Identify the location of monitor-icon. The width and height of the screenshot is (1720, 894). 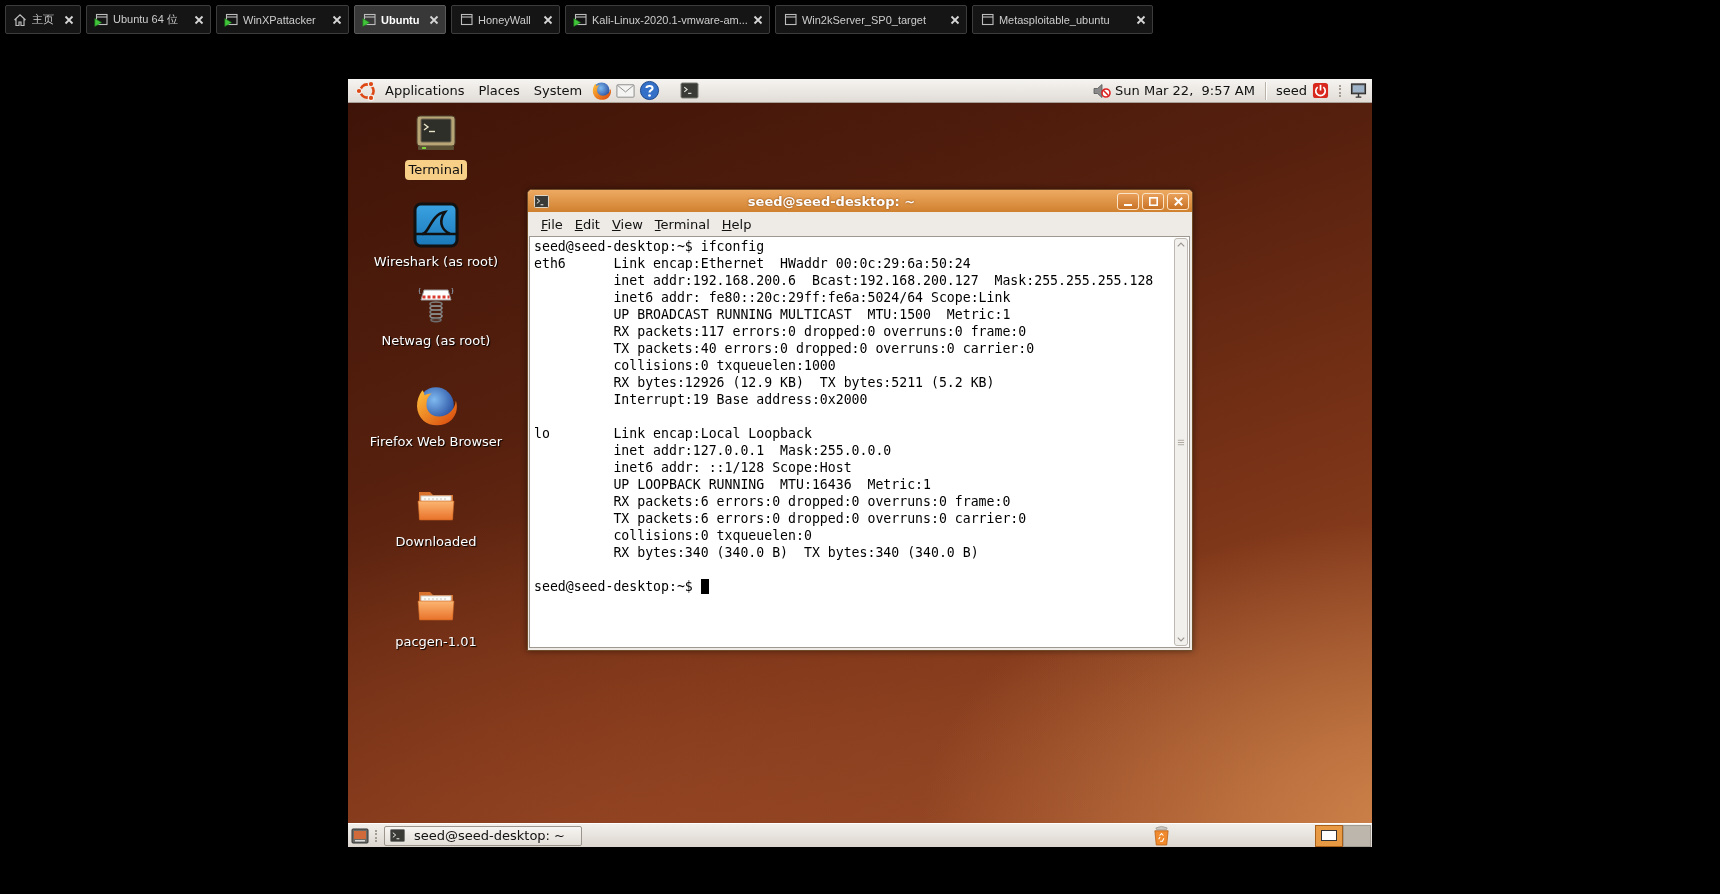
(1358, 90).